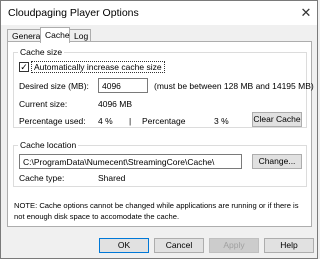 The image size is (320, 259). Describe the element at coordinates (41, 52) in the screenshot. I see `cache-size-group-title: Cache size` at that location.